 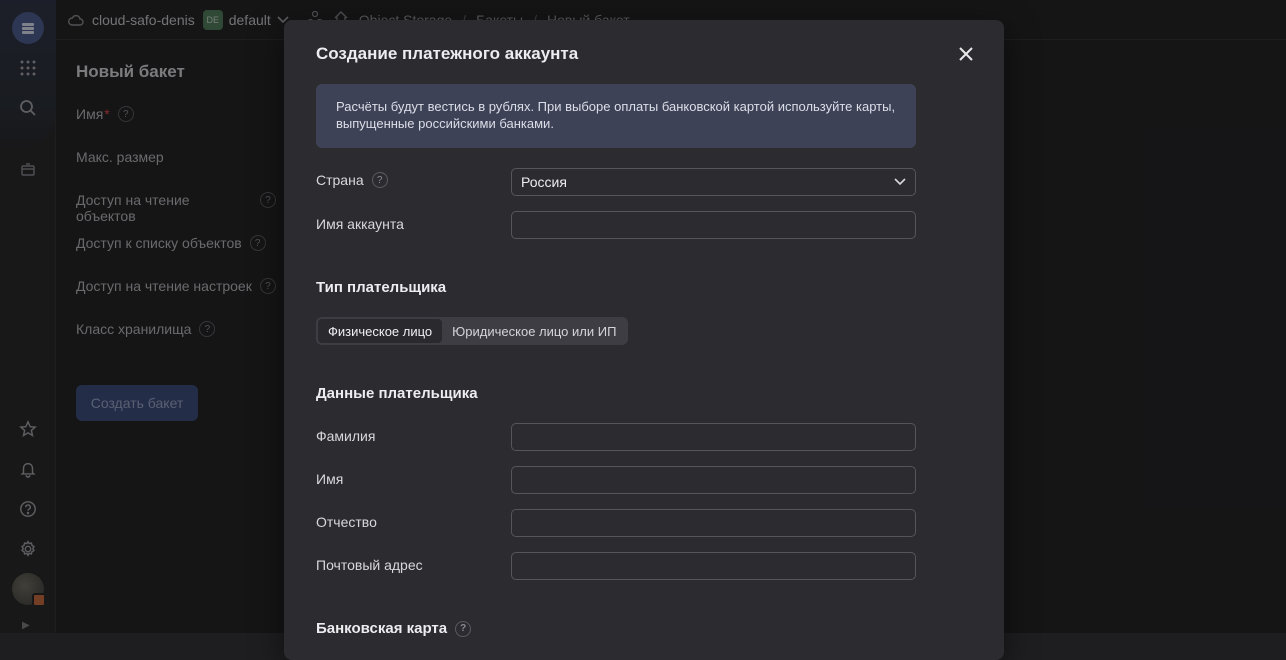 What do you see at coordinates (340, 180) in the screenshot?
I see `country-label-text: Страна` at bounding box center [340, 180].